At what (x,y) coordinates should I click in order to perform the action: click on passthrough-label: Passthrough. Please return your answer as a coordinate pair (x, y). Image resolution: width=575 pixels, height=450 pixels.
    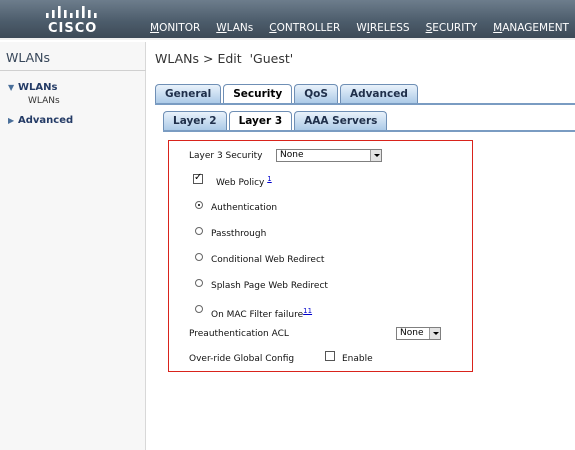
    Looking at the image, I should click on (239, 234).